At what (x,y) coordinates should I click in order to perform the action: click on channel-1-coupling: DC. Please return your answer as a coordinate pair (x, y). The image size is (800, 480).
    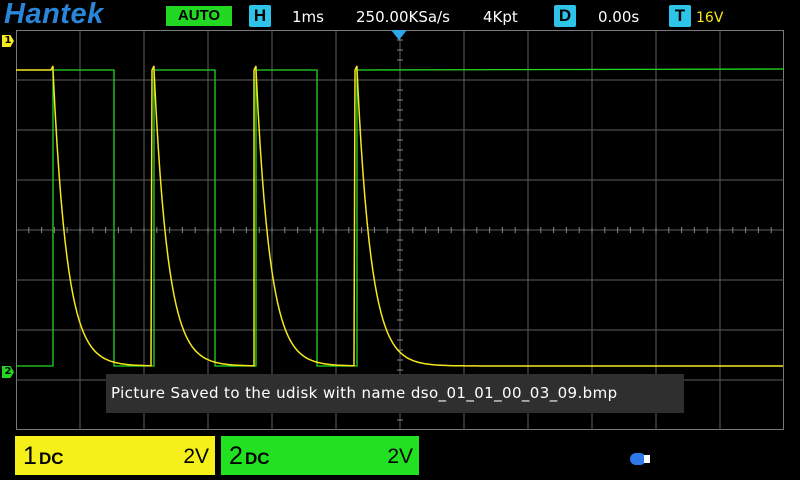
    Looking at the image, I should click on (51, 458).